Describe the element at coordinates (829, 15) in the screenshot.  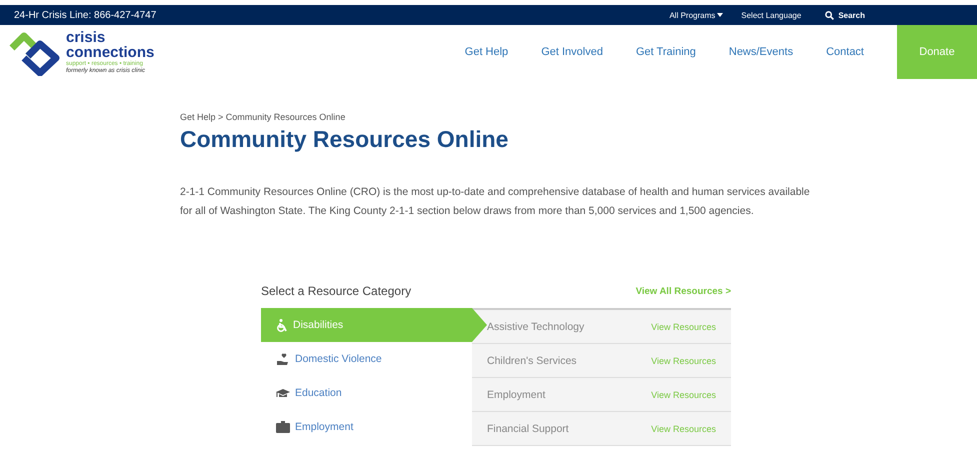
I see `search-icon` at that location.